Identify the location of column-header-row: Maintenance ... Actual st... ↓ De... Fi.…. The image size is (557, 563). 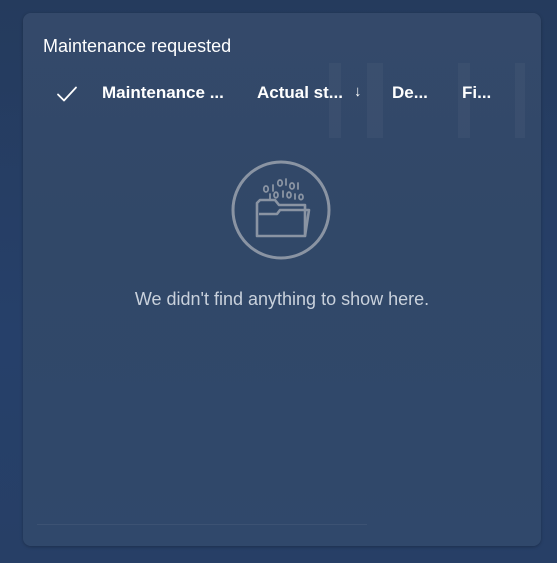
(282, 93).